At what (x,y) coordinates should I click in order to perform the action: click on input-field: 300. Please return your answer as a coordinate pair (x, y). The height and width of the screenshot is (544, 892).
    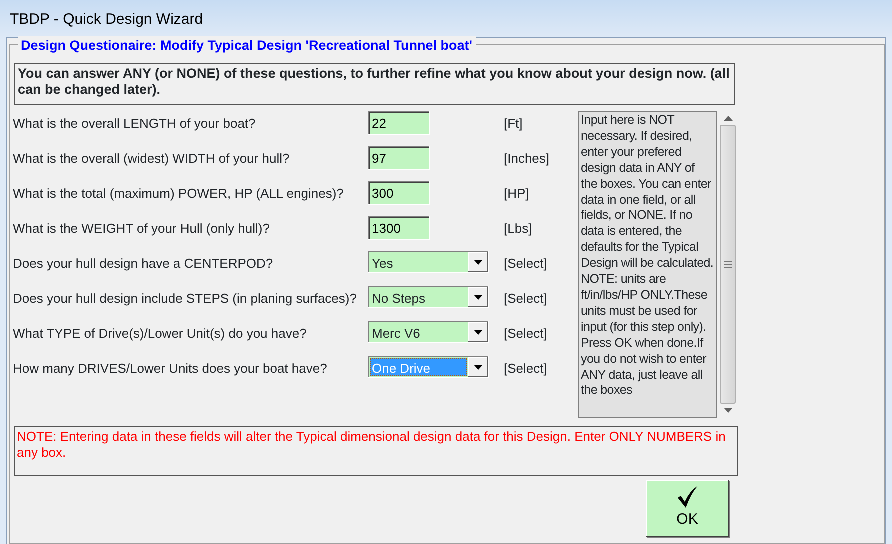
    Looking at the image, I should click on (399, 193).